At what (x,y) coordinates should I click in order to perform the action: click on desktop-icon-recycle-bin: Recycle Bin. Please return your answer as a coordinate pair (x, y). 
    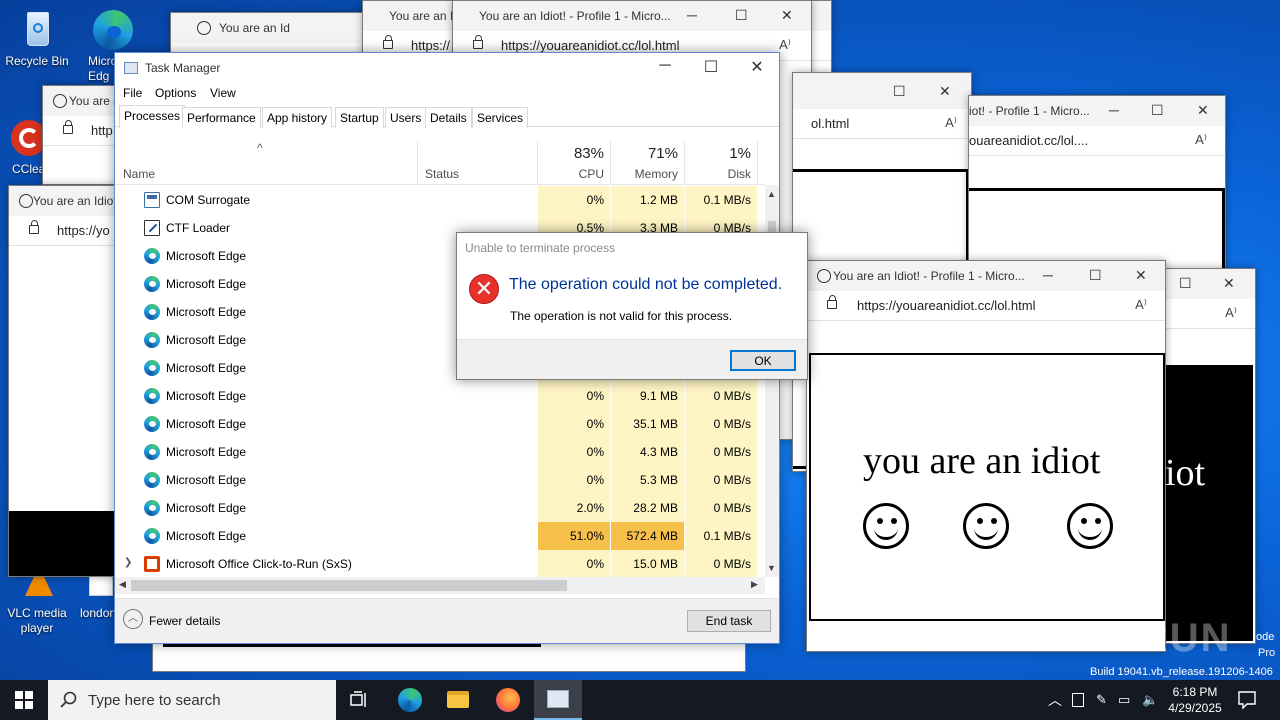
    Looking at the image, I should click on (37, 38).